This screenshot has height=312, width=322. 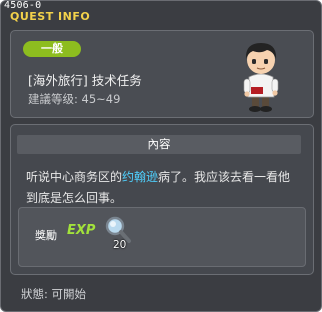 I want to click on quest-type-badge: 一般, so click(x=52, y=49).